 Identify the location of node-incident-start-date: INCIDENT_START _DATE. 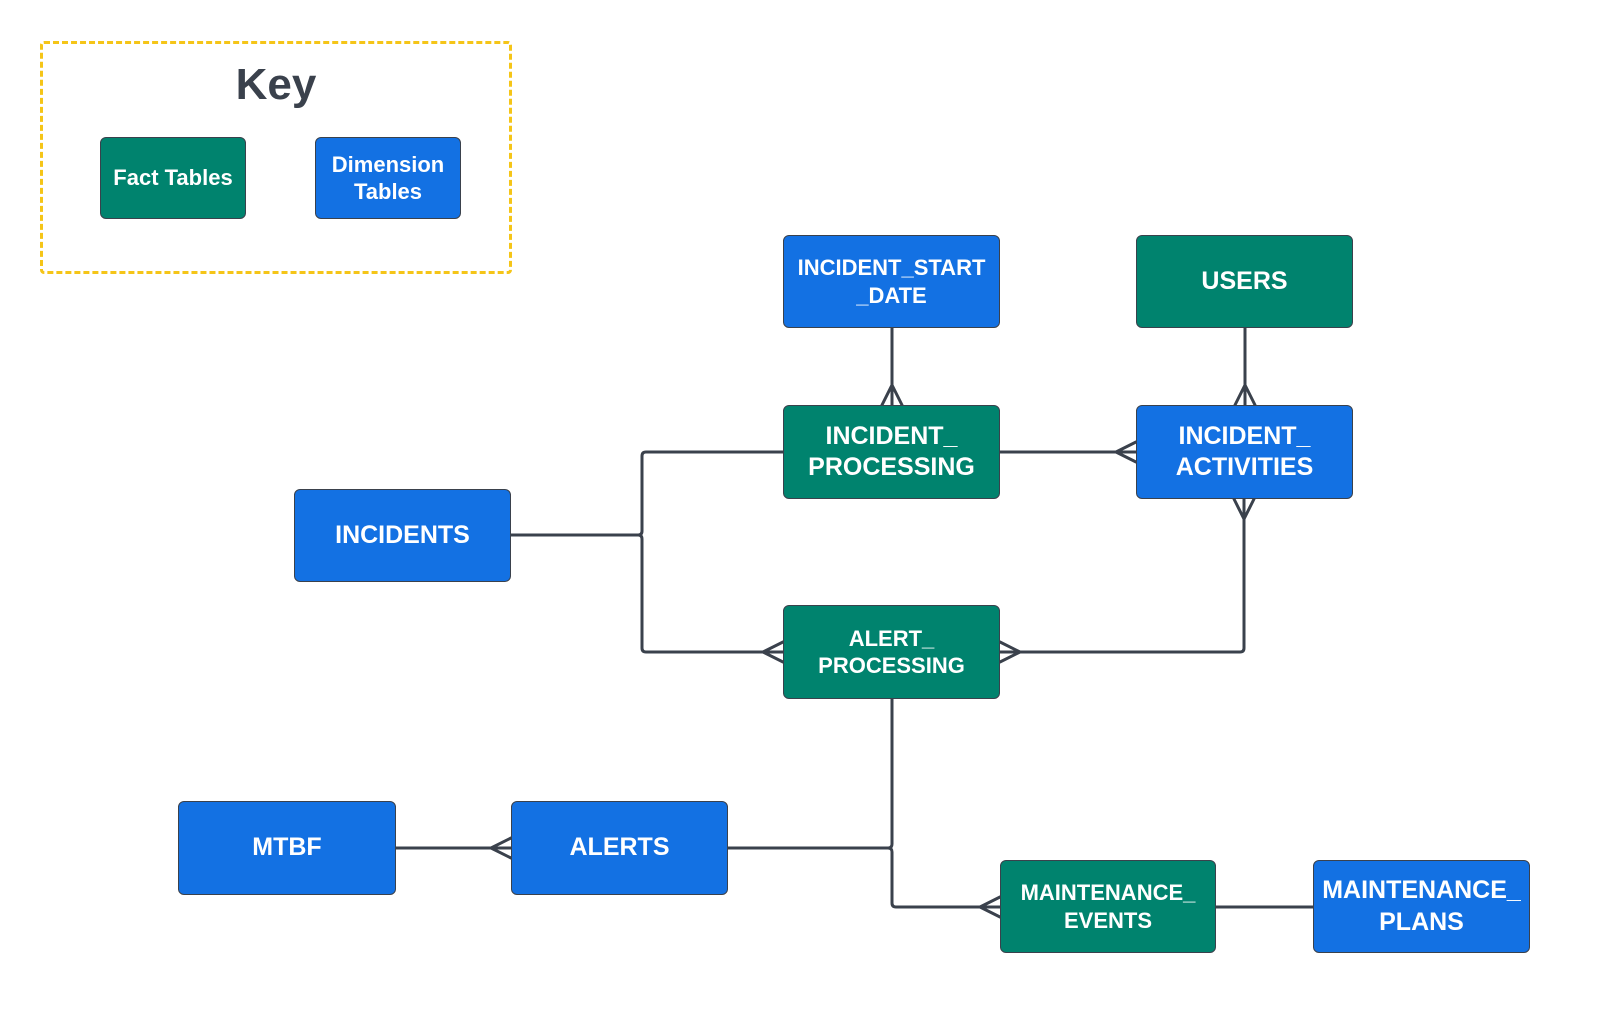
(891, 281).